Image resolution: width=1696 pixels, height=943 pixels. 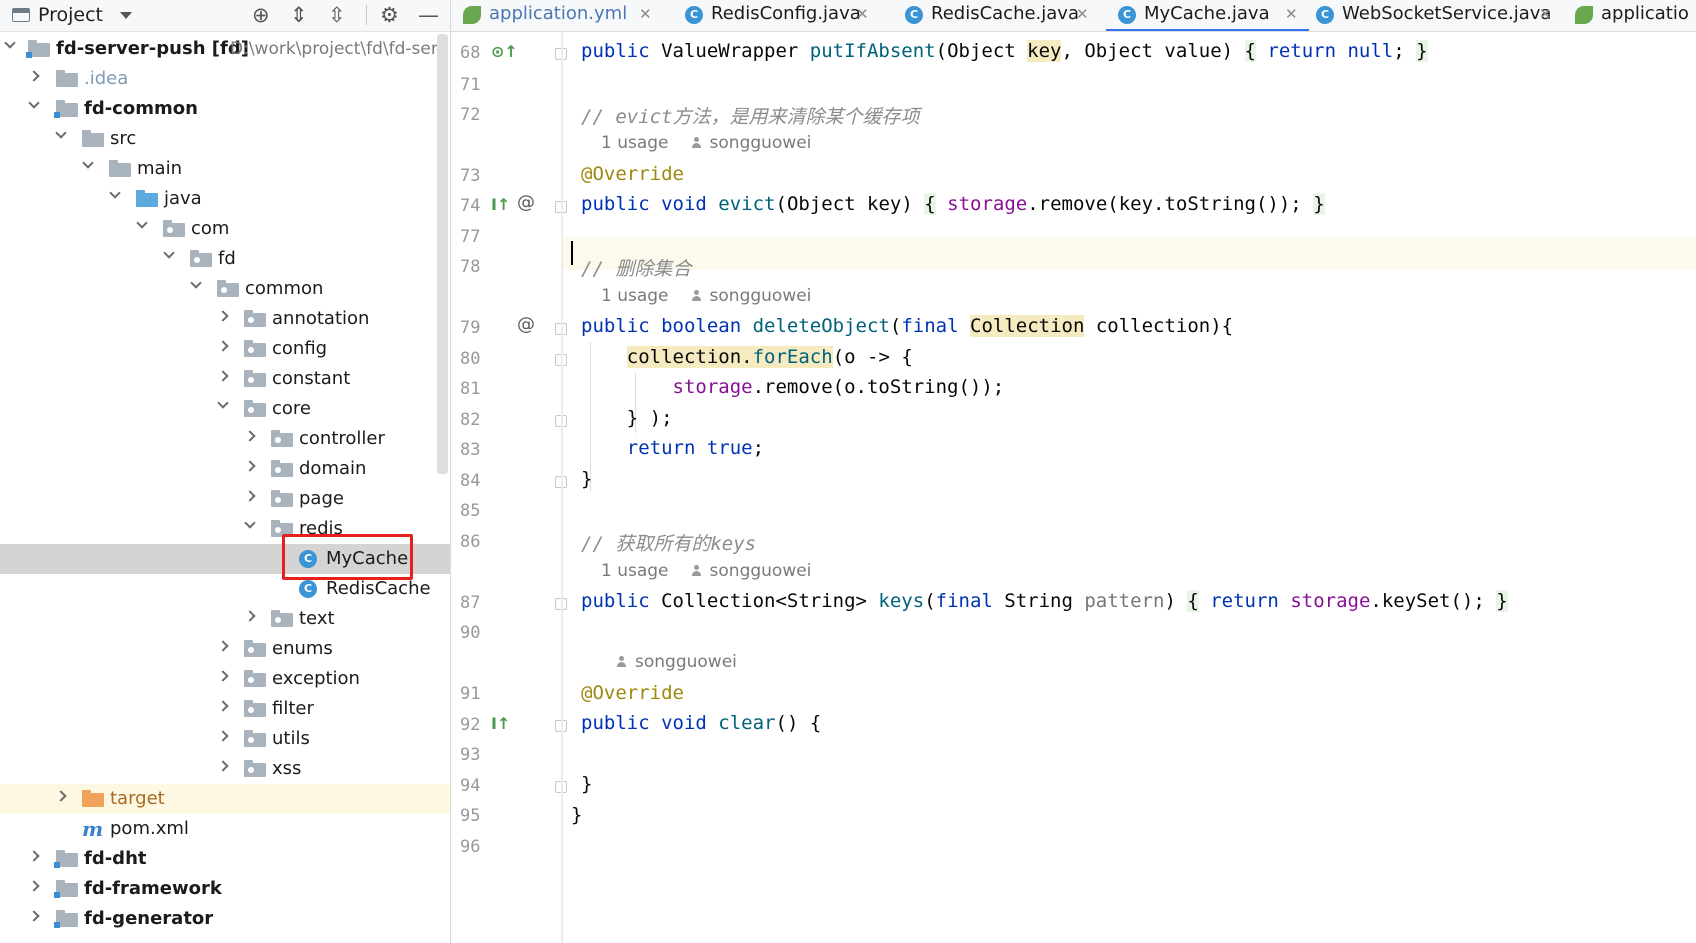 I want to click on hide-panel-icon: —, so click(x=428, y=15).